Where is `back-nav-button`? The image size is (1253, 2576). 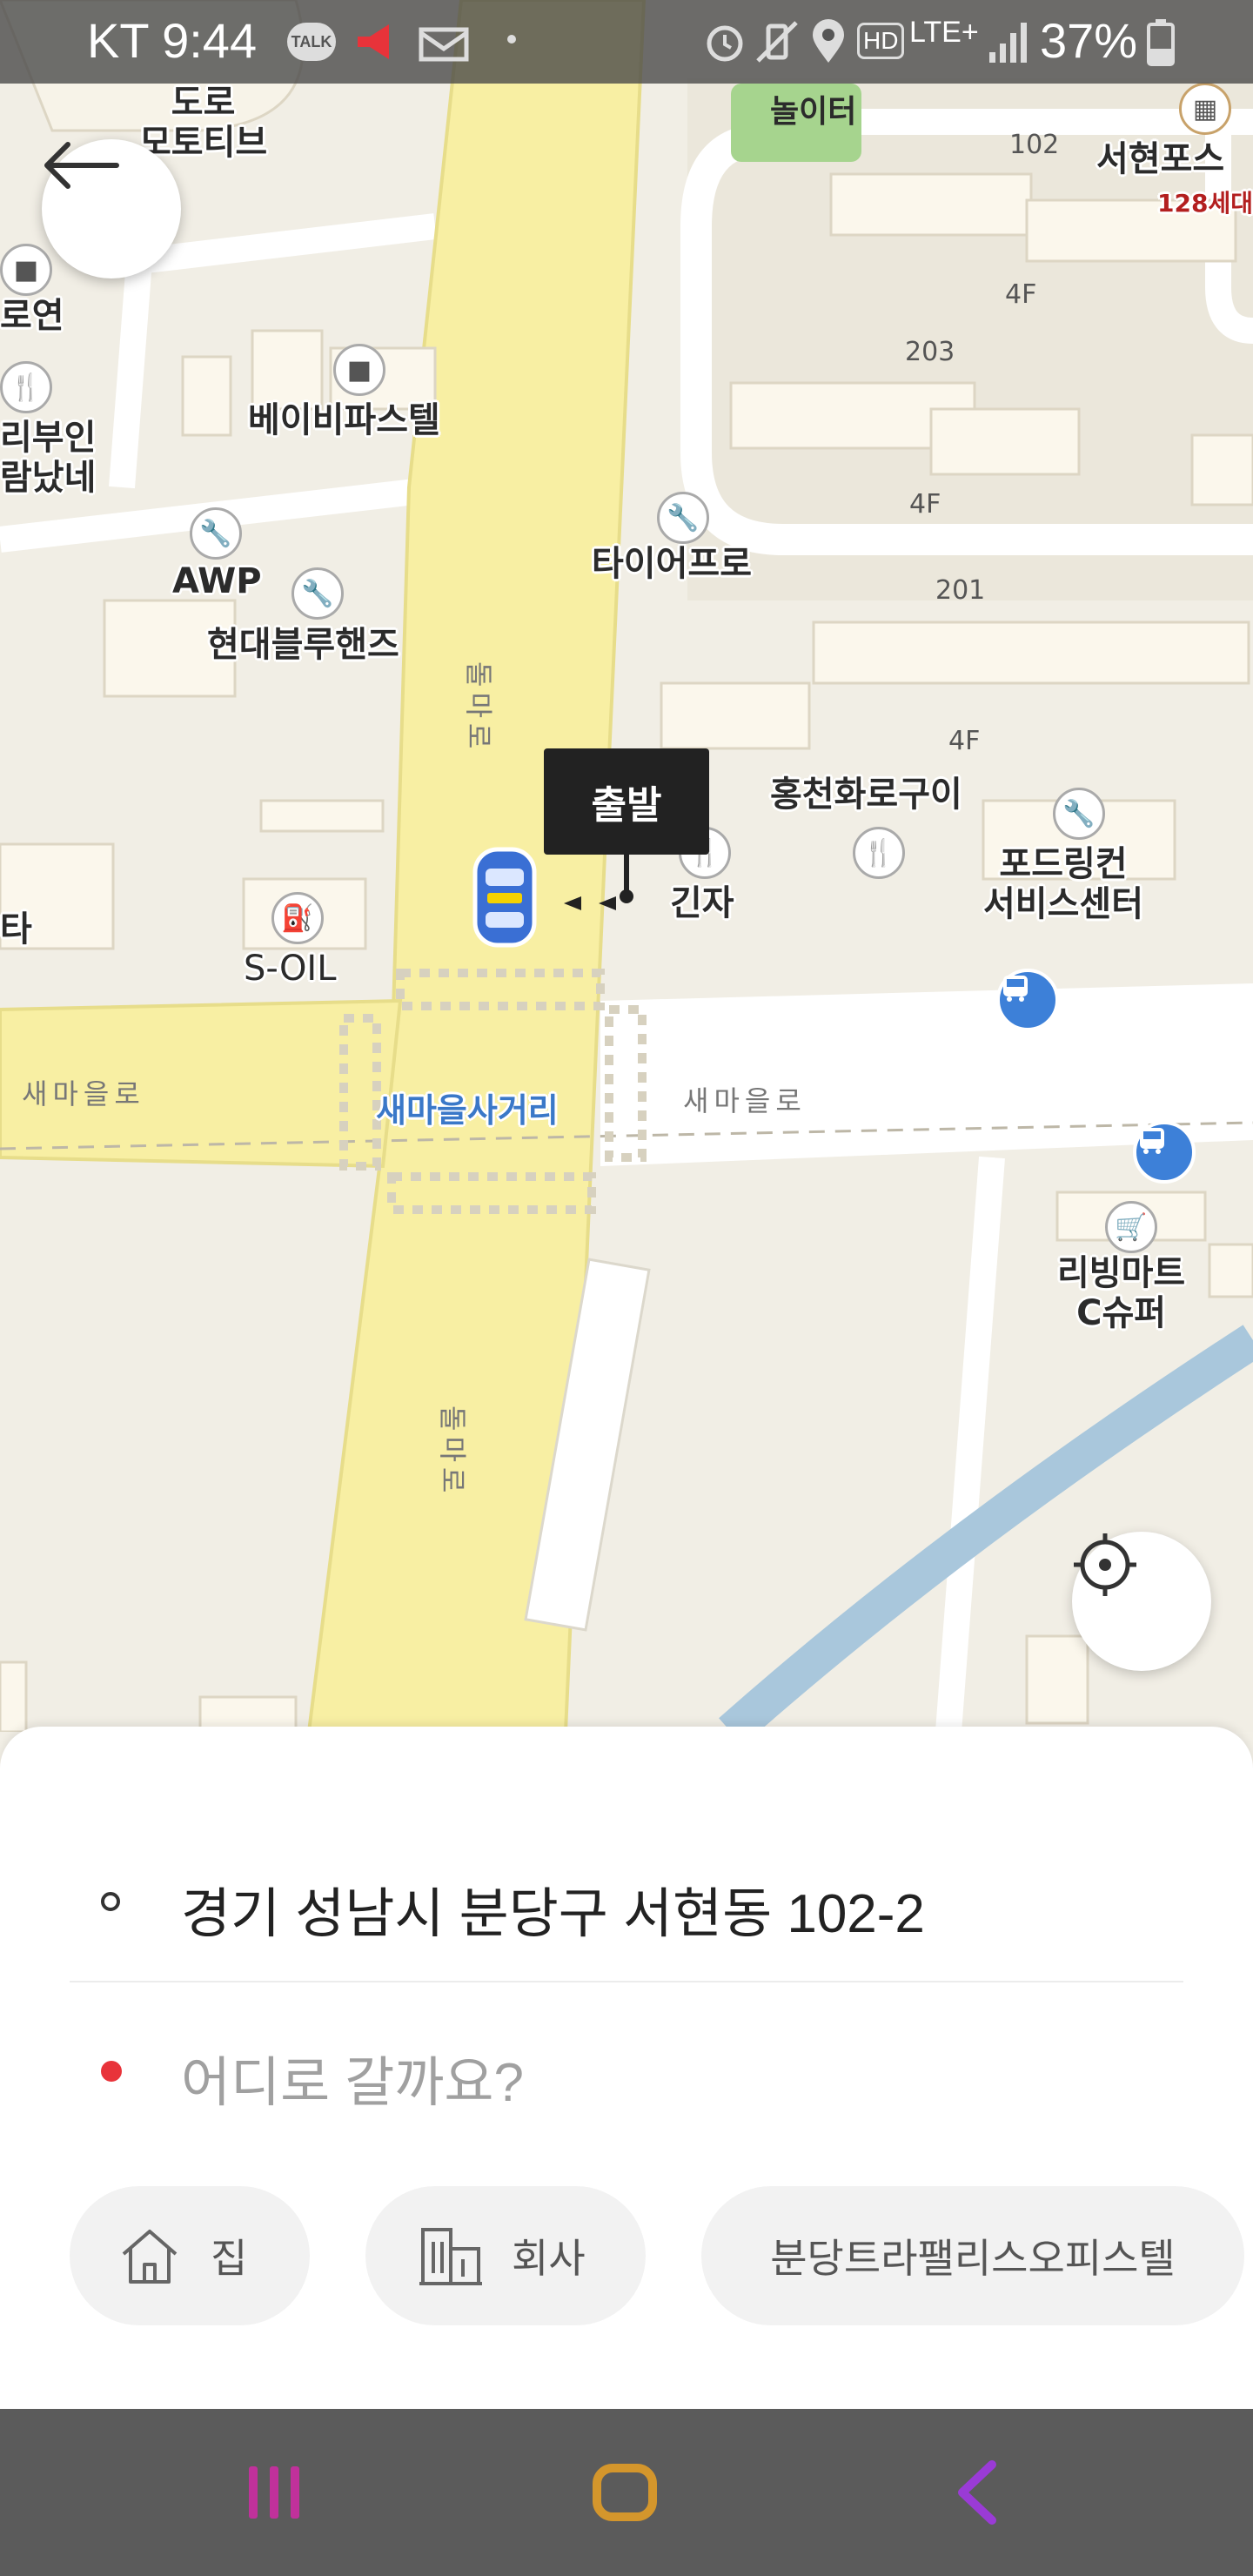 back-nav-button is located at coordinates (976, 2494).